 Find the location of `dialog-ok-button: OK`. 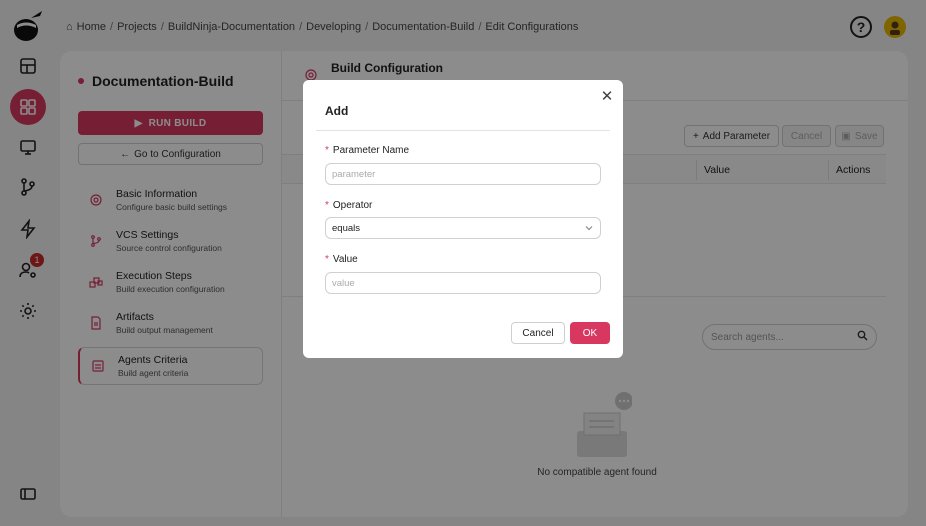

dialog-ok-button: OK is located at coordinates (590, 333).